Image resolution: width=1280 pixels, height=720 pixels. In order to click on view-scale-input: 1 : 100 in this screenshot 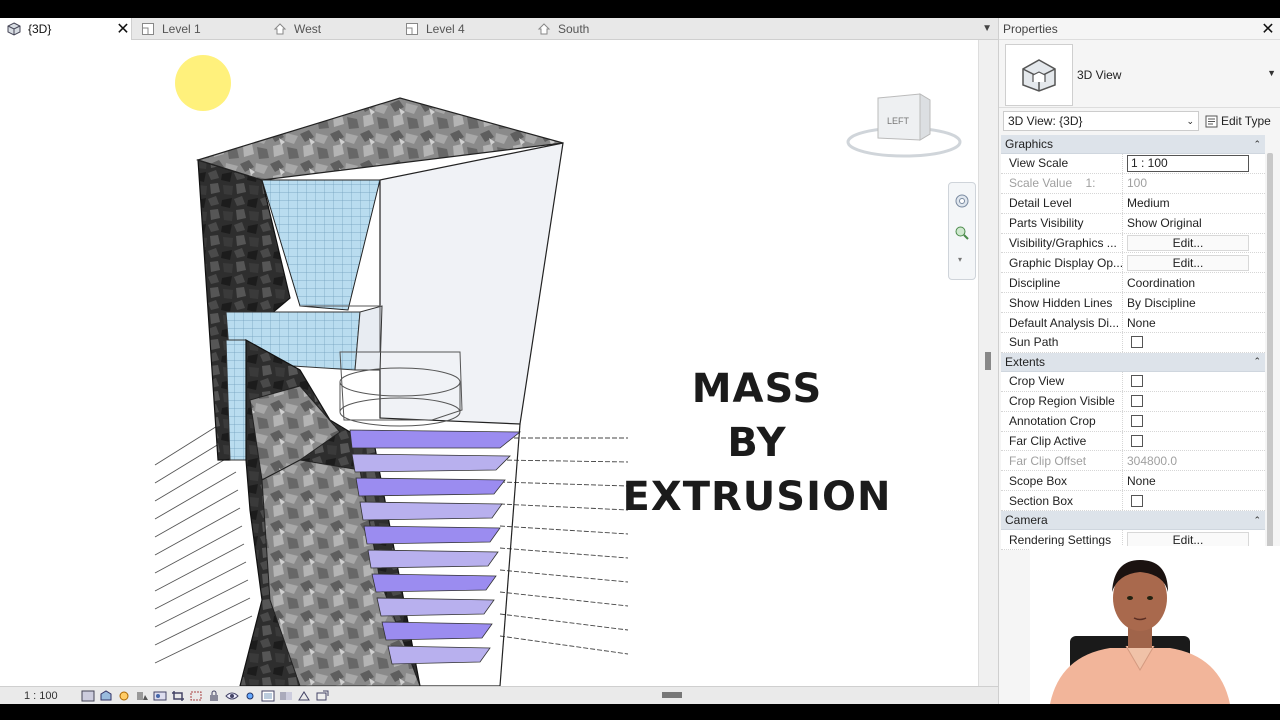, I will do `click(1188, 163)`.